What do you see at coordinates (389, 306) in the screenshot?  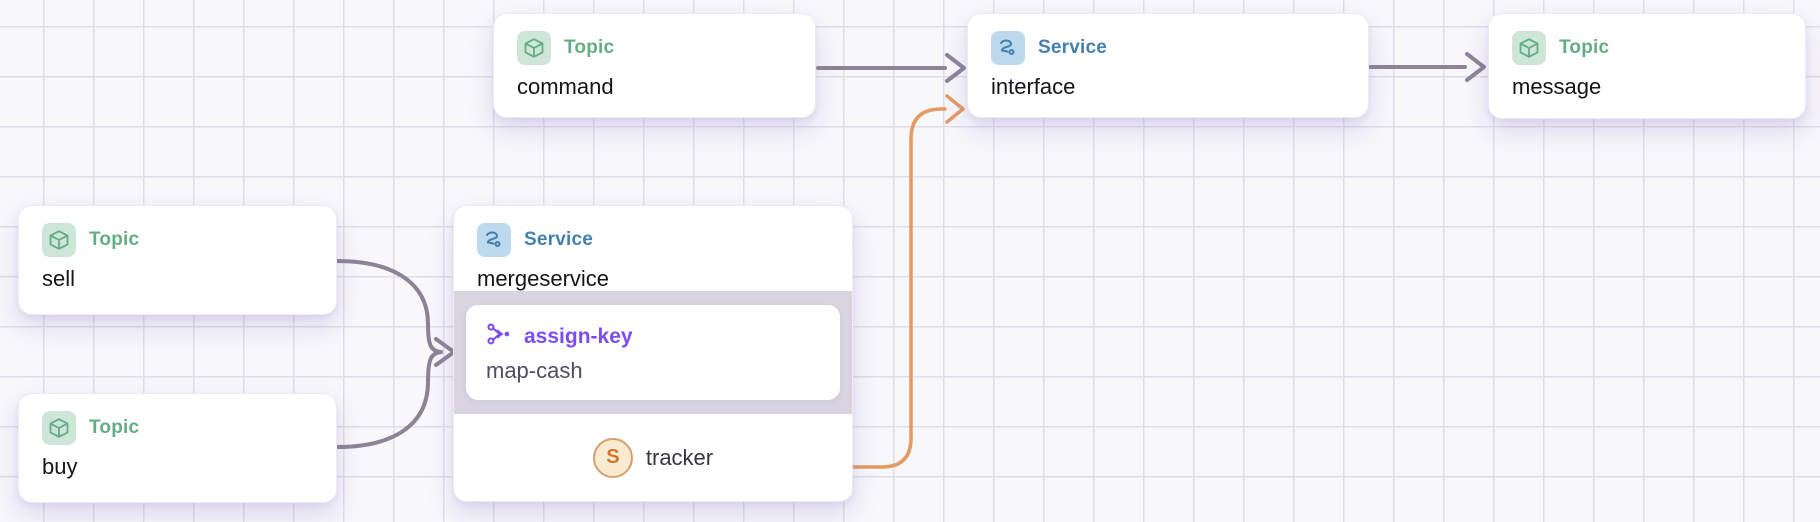 I see `edge-sell-mergeservice` at bounding box center [389, 306].